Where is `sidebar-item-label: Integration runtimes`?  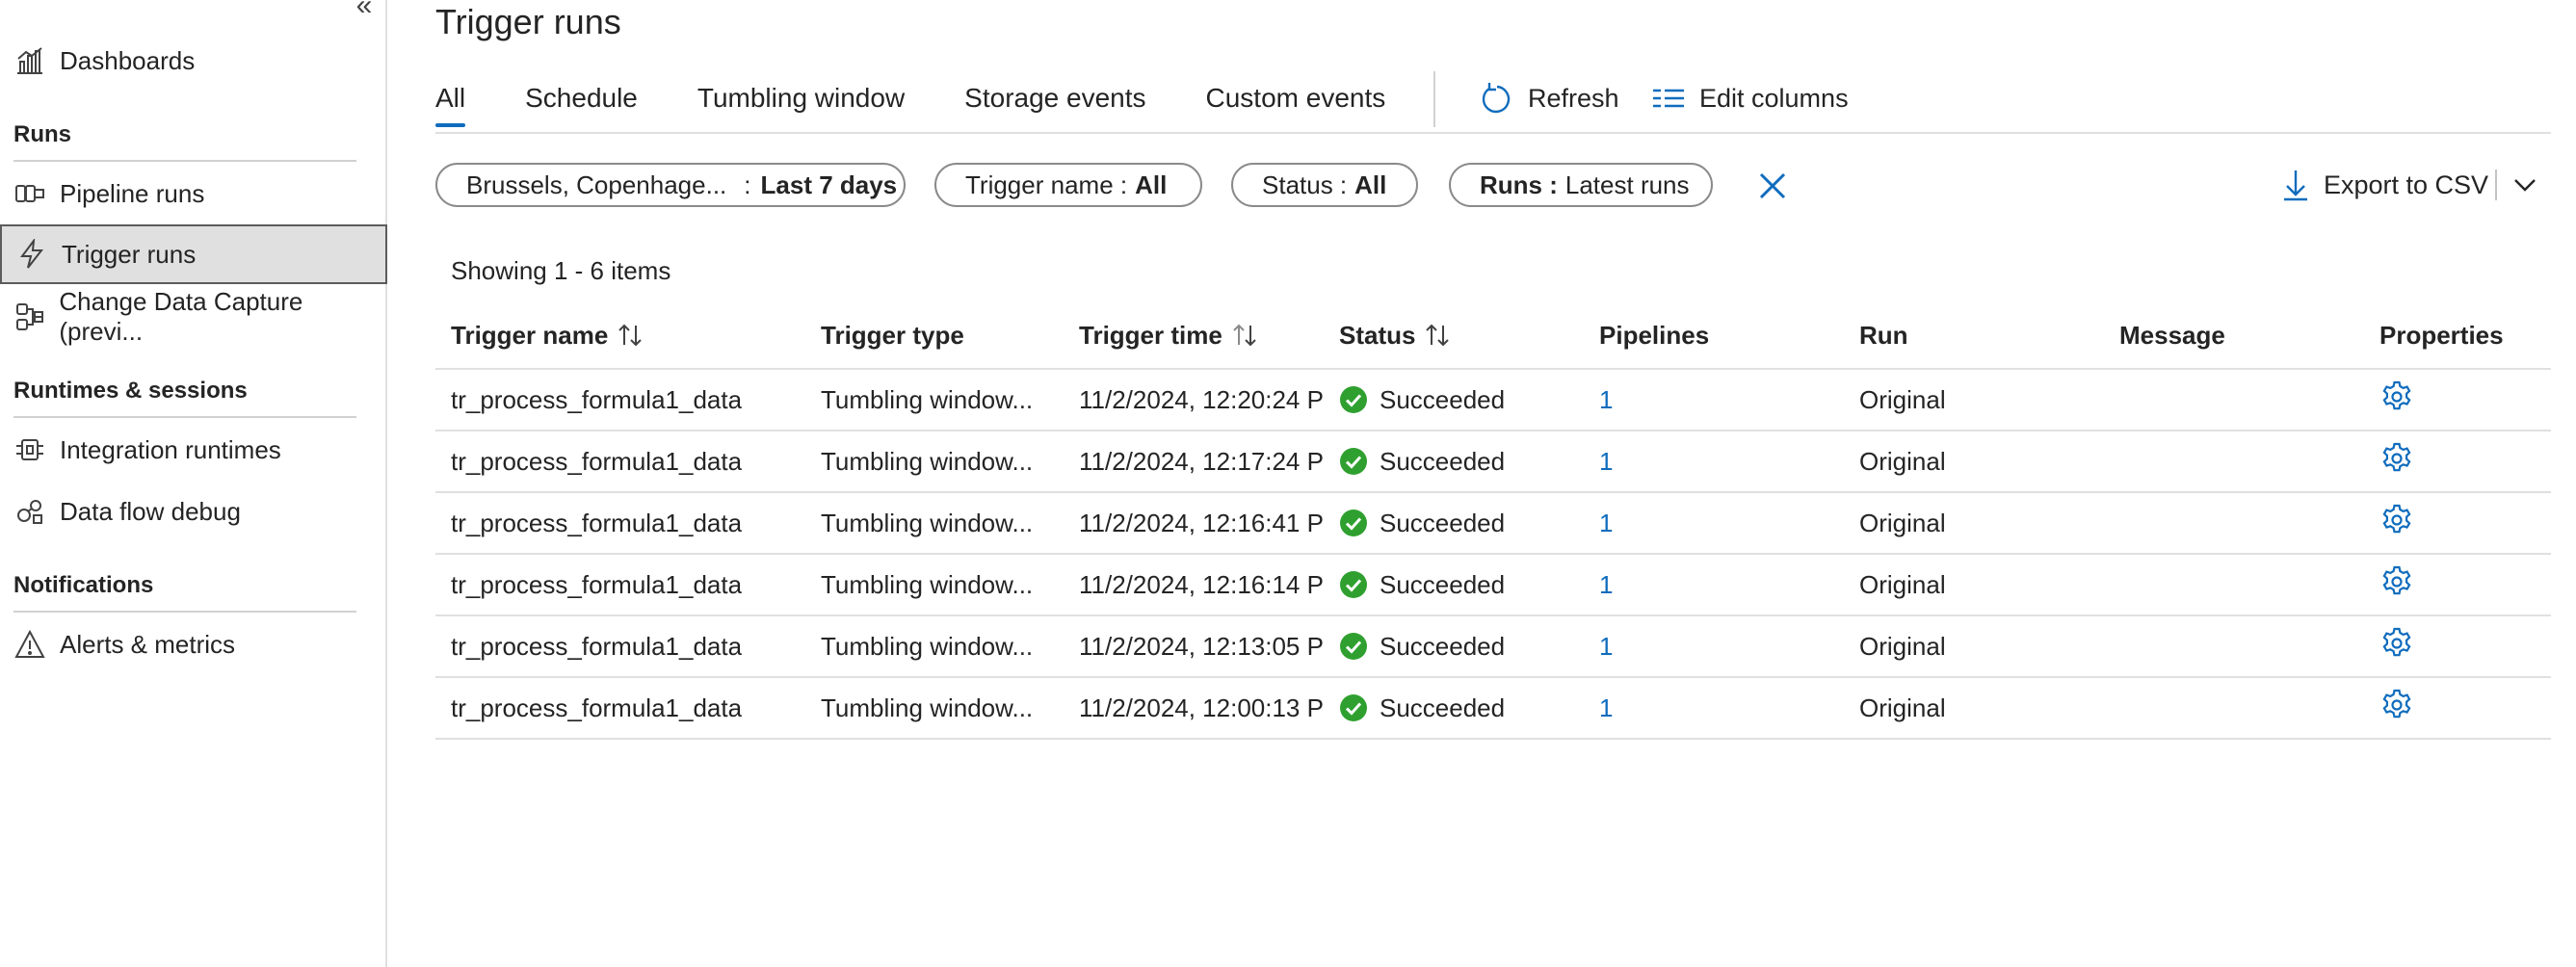
sidebar-item-label: Integration runtimes is located at coordinates (171, 449).